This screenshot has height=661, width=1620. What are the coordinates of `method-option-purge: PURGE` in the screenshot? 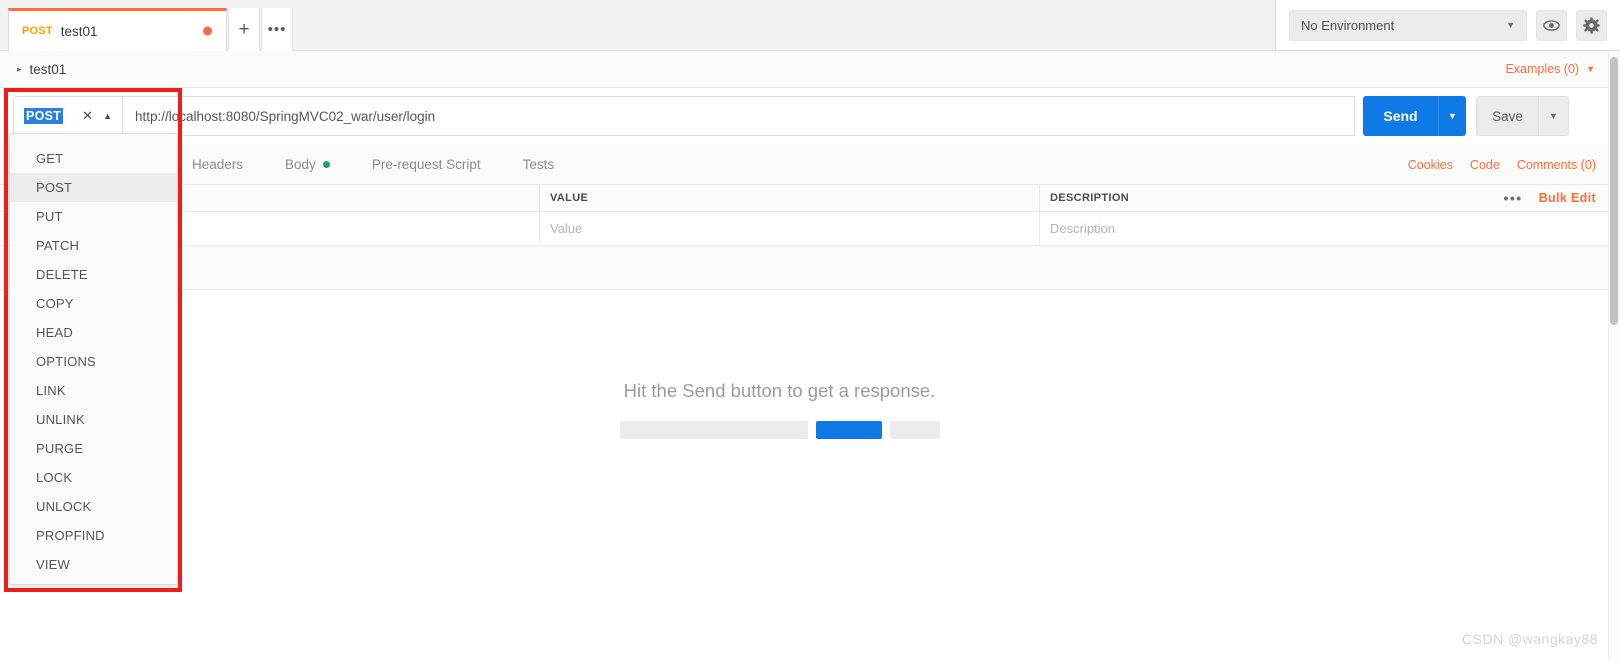 It's located at (93, 448).